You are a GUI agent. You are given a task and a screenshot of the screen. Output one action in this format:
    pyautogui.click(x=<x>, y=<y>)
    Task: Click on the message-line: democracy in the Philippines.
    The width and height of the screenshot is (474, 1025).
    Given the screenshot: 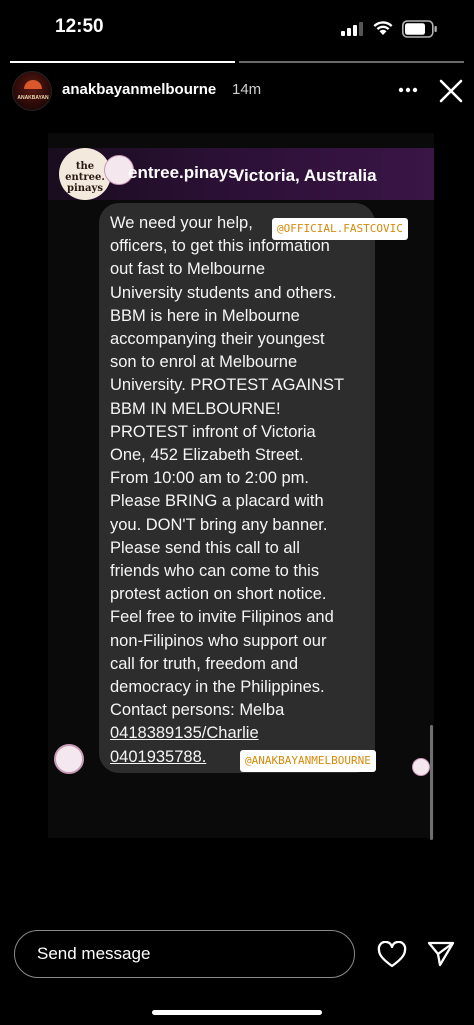 What is the action you would take?
    pyautogui.click(x=217, y=687)
    